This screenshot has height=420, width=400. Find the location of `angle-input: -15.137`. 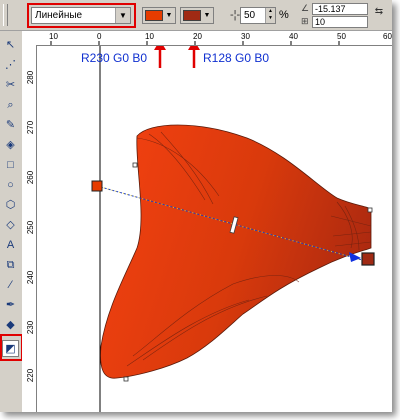

angle-input: -15.137 is located at coordinates (340, 9).